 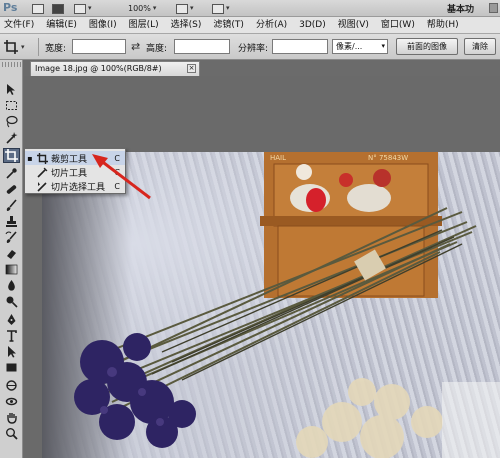 What do you see at coordinates (11, 137) in the screenshot?
I see `quick-selection-tool` at bounding box center [11, 137].